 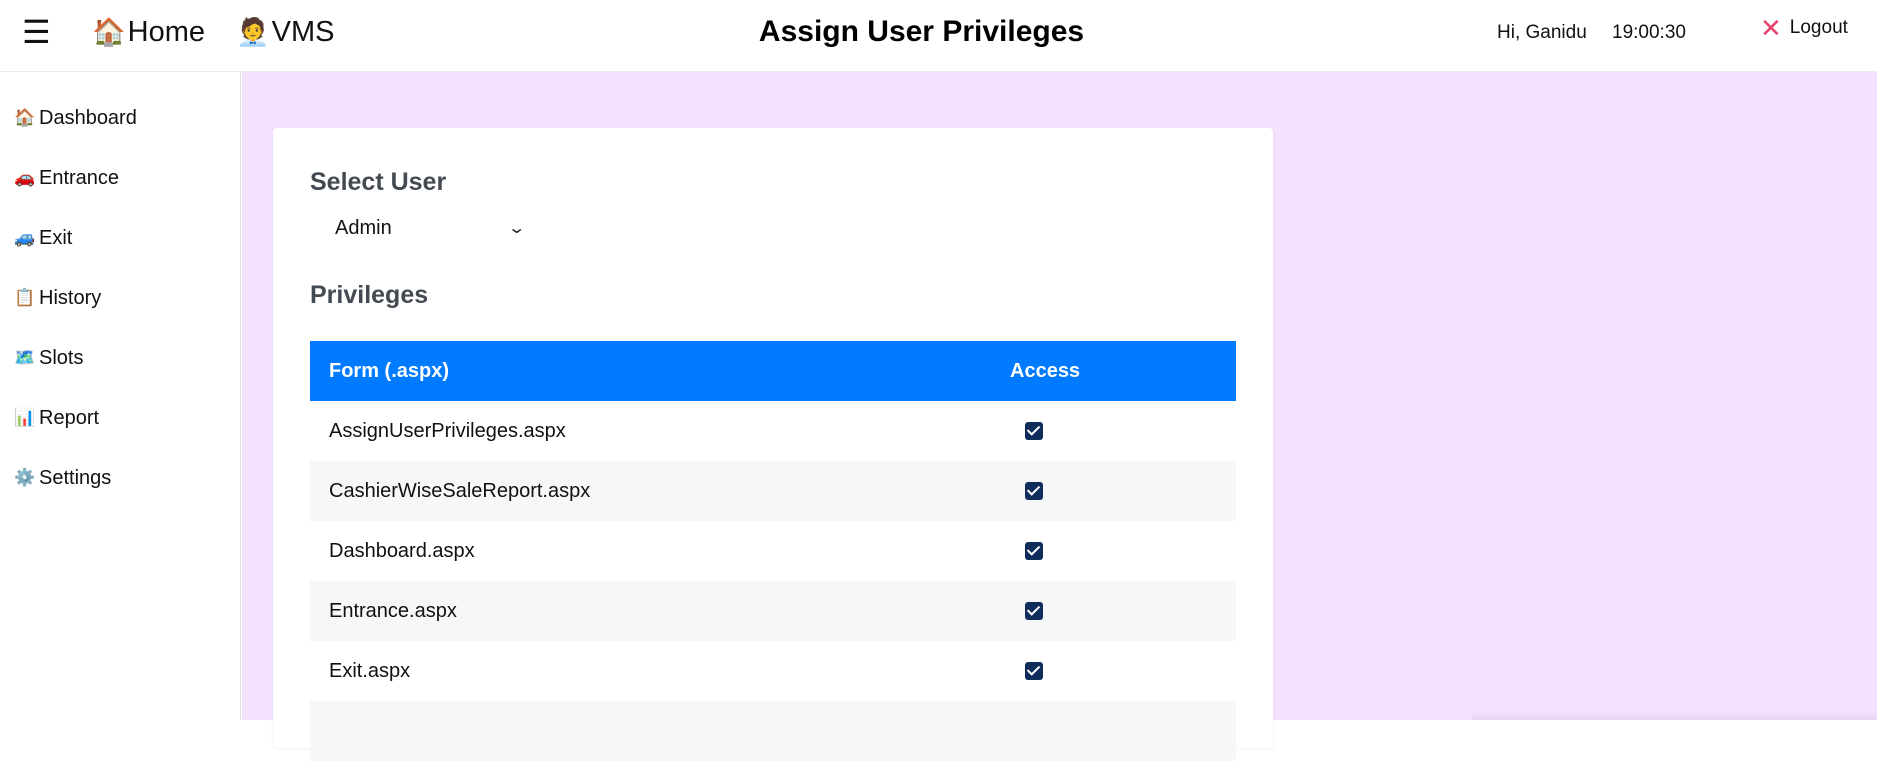 I want to click on user-select-dropdown: Admin ⌄, so click(x=425, y=228).